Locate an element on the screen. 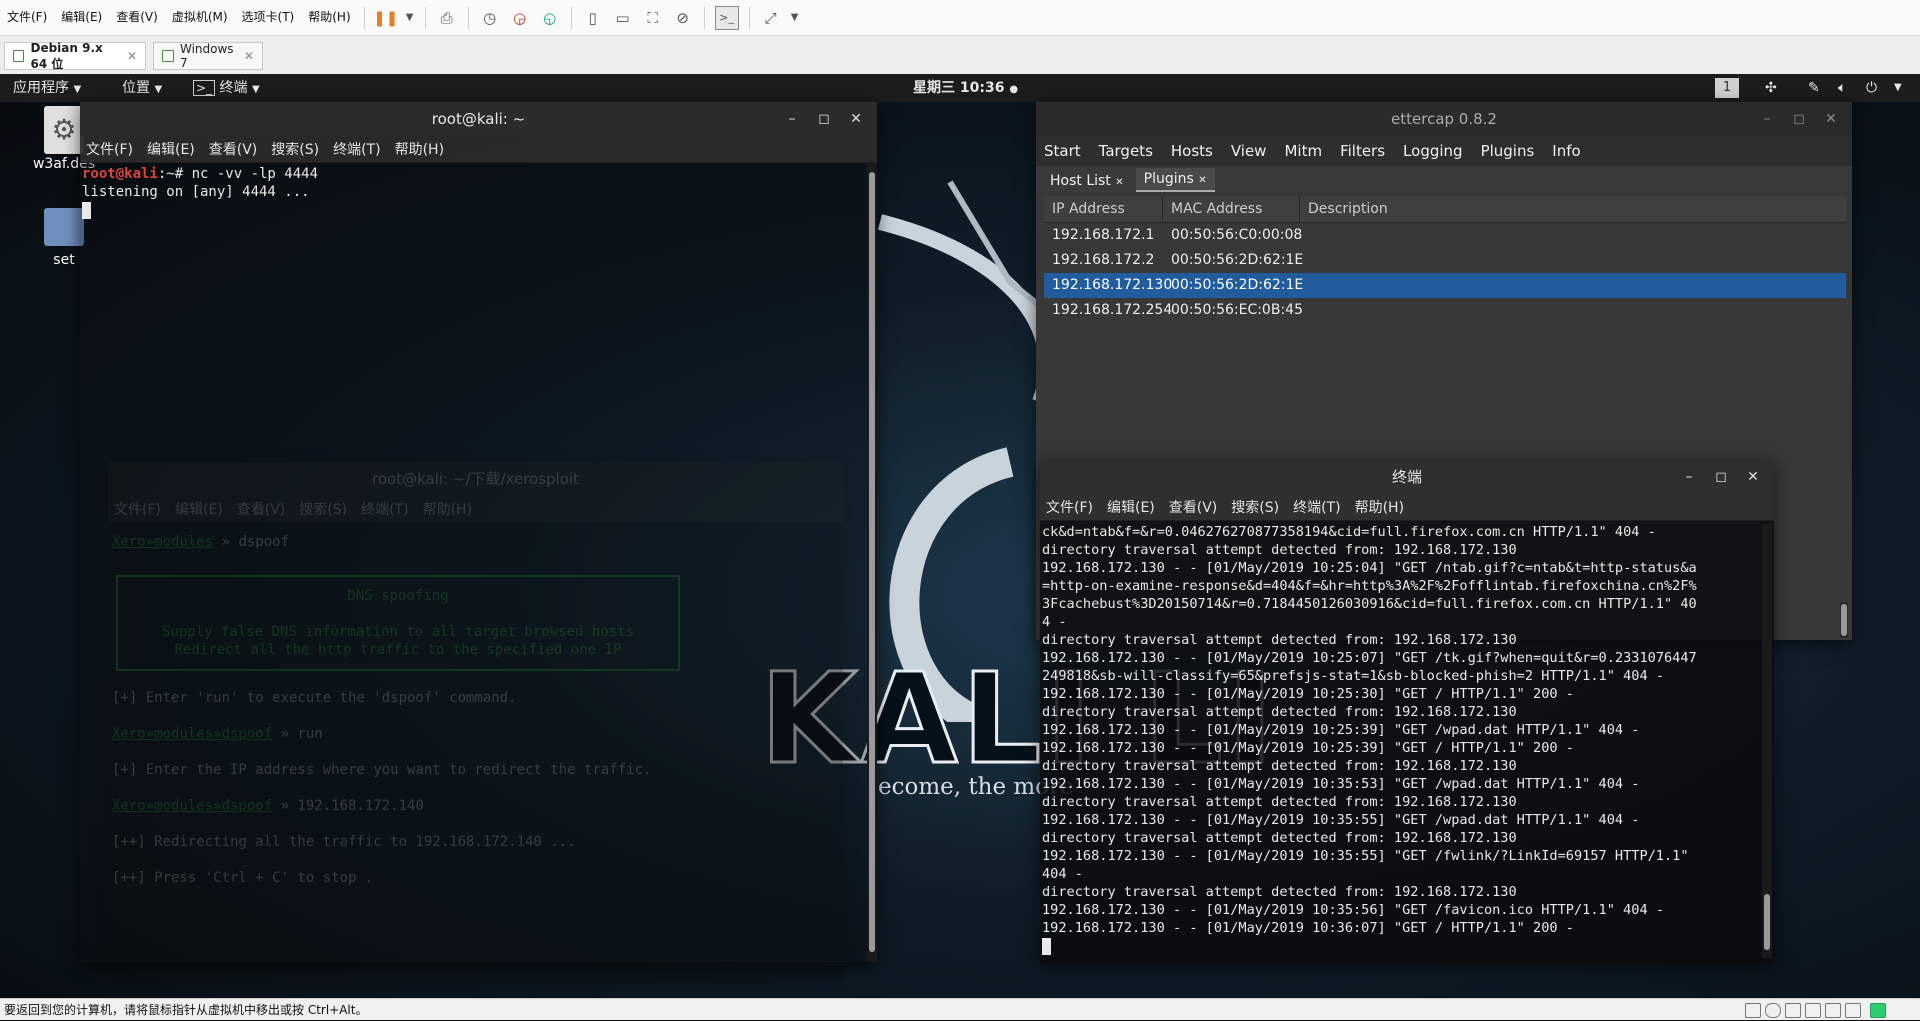 The width and height of the screenshot is (1920, 1021). hard-disk-icon is located at coordinates (1753, 1010).